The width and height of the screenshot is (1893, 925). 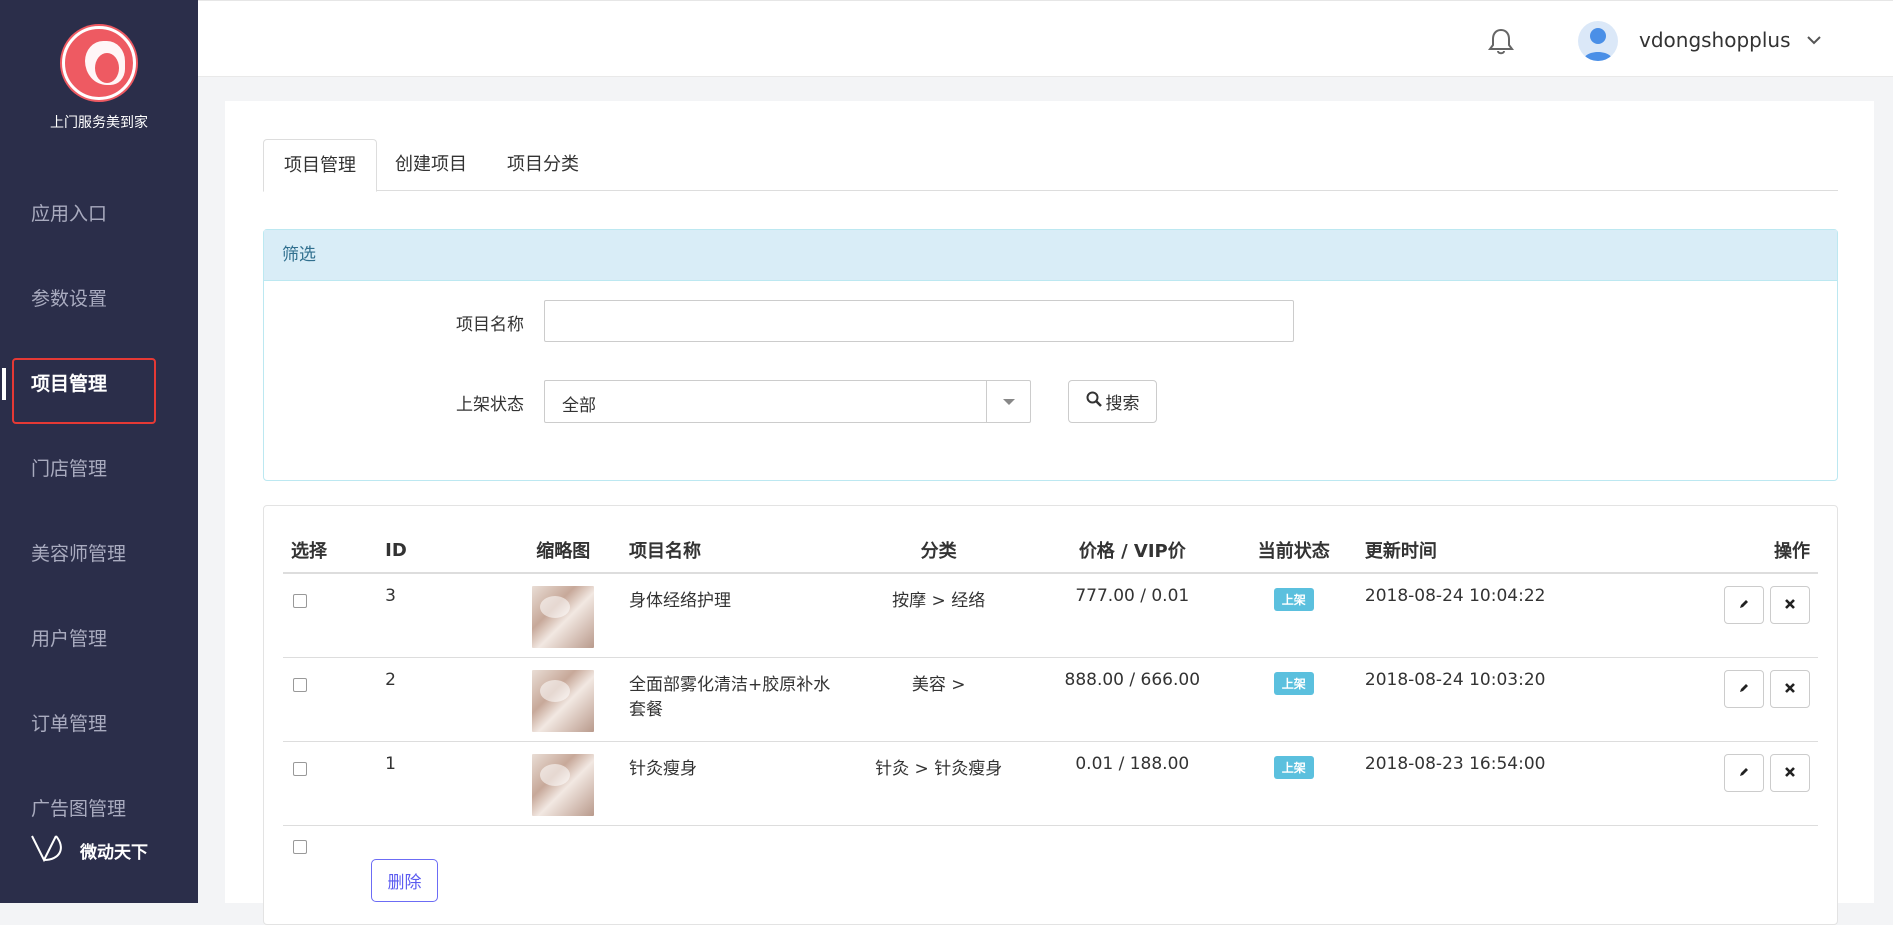 What do you see at coordinates (99, 123) in the screenshot?
I see `brand-name: 上门服务美到家` at bounding box center [99, 123].